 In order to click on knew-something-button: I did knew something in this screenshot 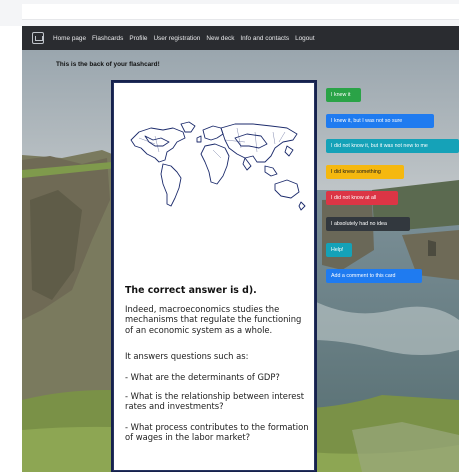, I will do `click(365, 172)`.